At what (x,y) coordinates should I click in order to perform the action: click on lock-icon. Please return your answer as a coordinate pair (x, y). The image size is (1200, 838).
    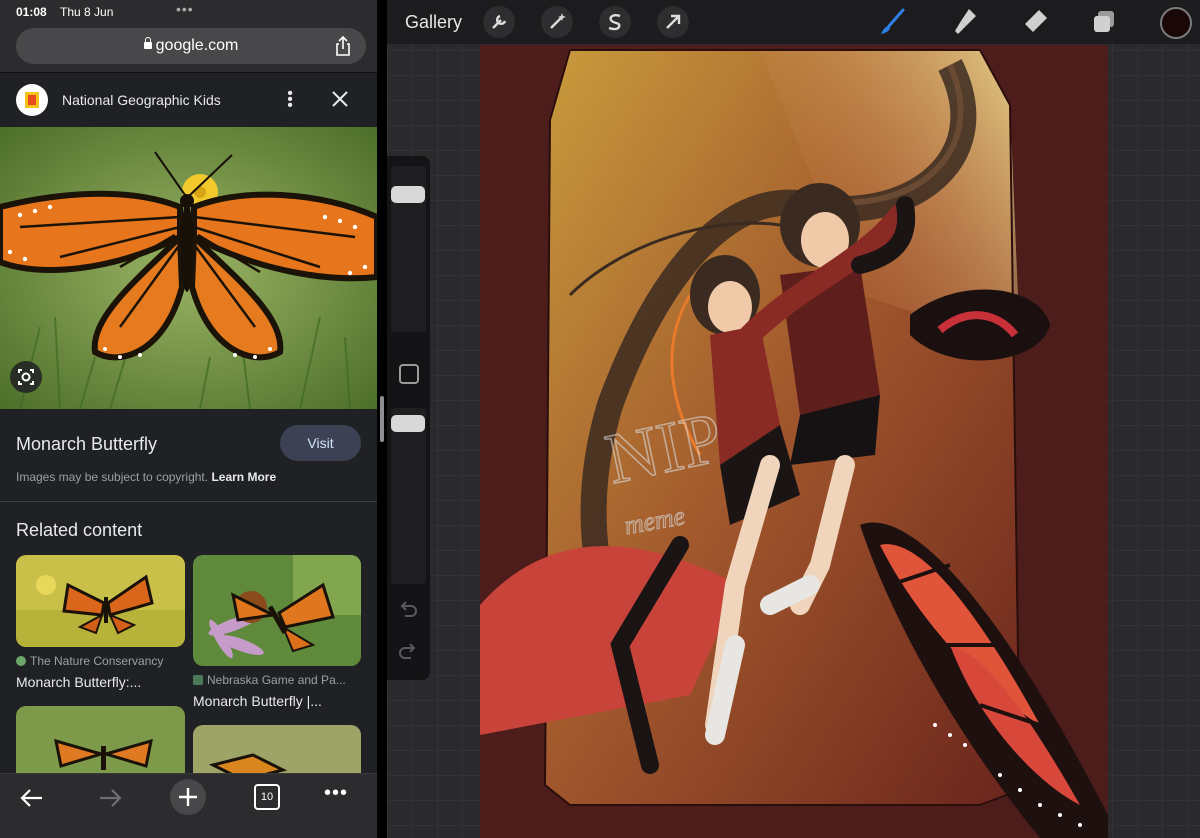
    Looking at the image, I should click on (147, 43).